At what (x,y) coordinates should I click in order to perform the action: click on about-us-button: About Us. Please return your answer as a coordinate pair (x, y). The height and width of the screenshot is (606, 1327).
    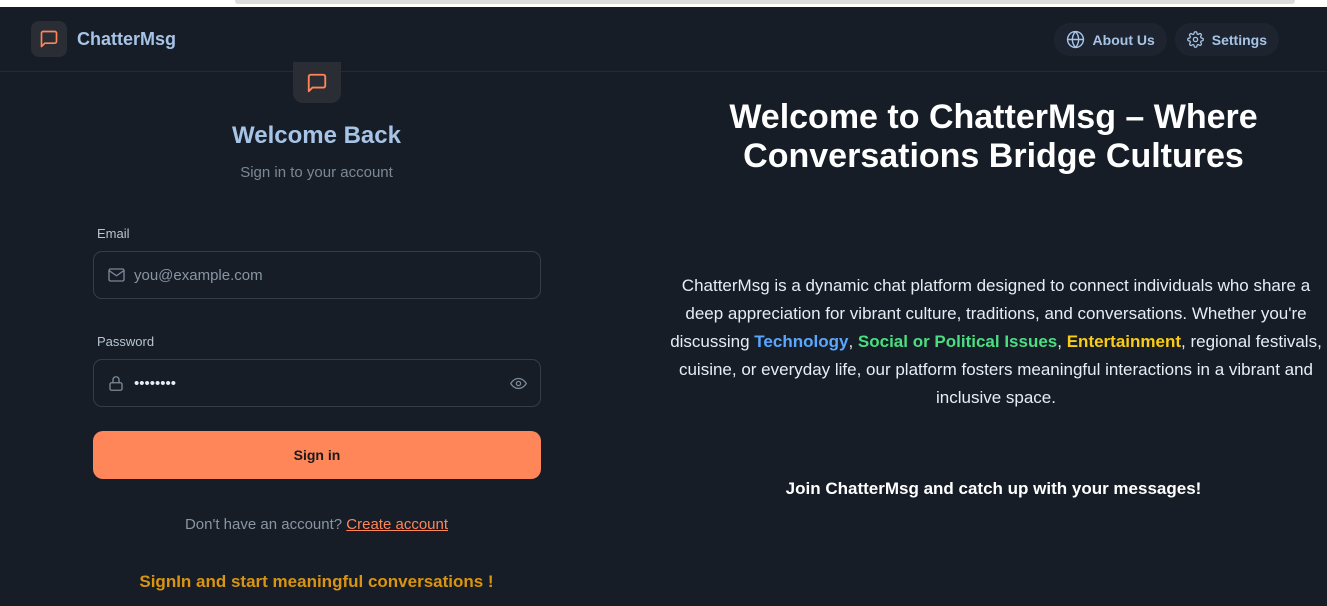
    Looking at the image, I should click on (1110, 39).